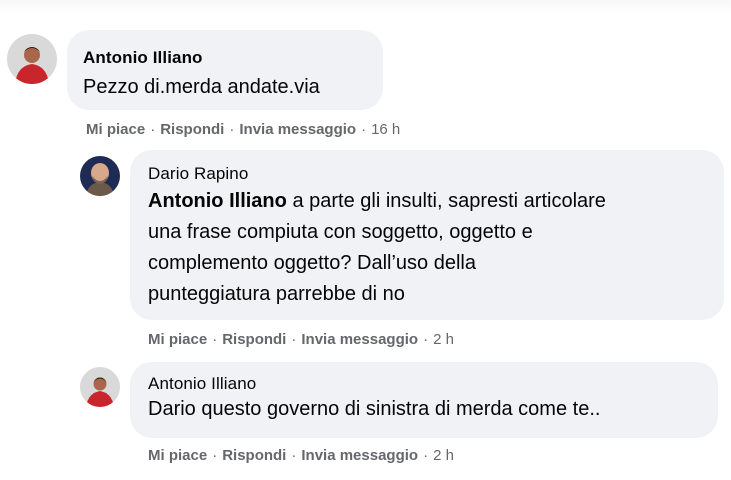  What do you see at coordinates (217, 201) in the screenshot?
I see `mention-link: Antonio Illiano` at bounding box center [217, 201].